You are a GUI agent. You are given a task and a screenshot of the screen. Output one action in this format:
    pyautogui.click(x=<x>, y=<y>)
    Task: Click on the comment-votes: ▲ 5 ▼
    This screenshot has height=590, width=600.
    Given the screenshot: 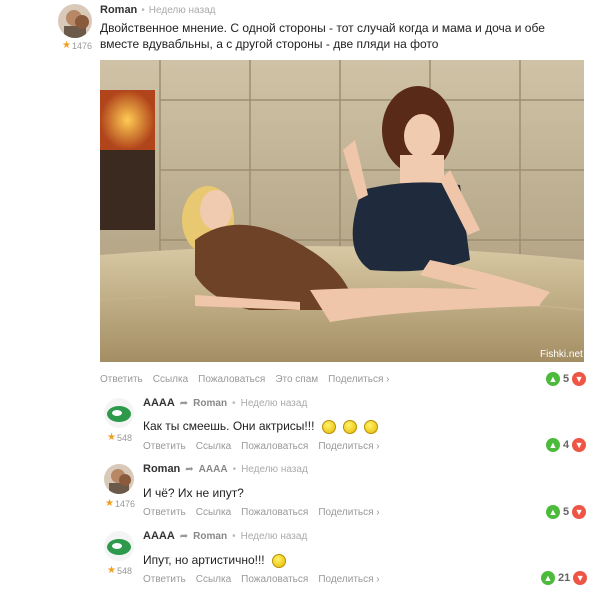 What is the action you would take?
    pyautogui.click(x=566, y=512)
    